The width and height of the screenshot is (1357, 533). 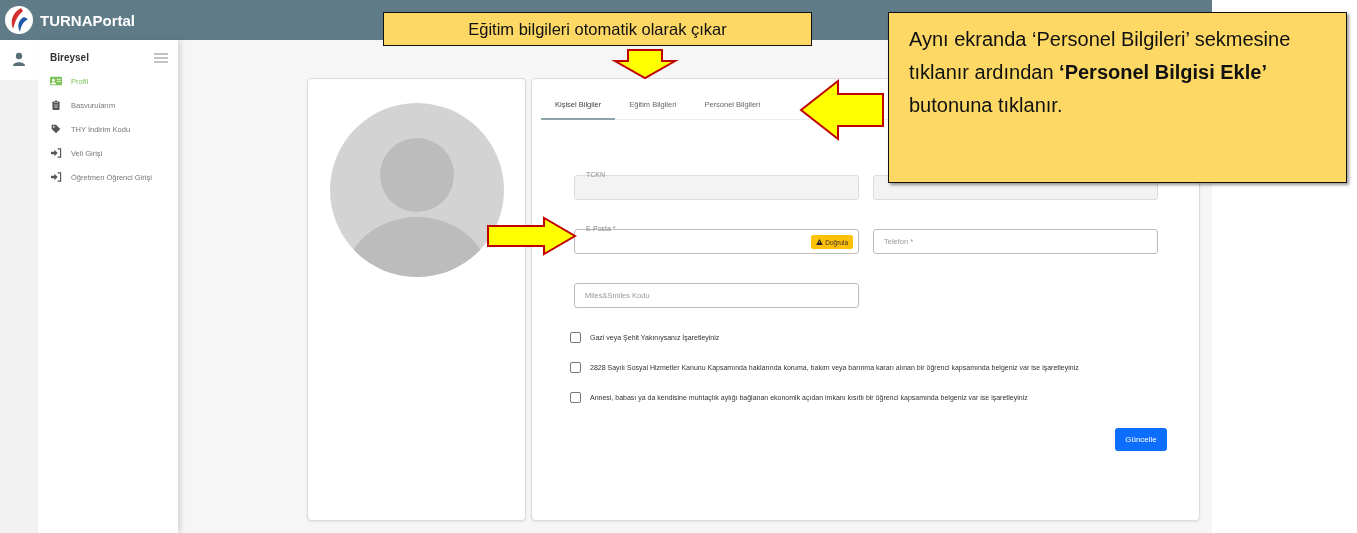 What do you see at coordinates (19, 59) in the screenshot?
I see `user-icon` at bounding box center [19, 59].